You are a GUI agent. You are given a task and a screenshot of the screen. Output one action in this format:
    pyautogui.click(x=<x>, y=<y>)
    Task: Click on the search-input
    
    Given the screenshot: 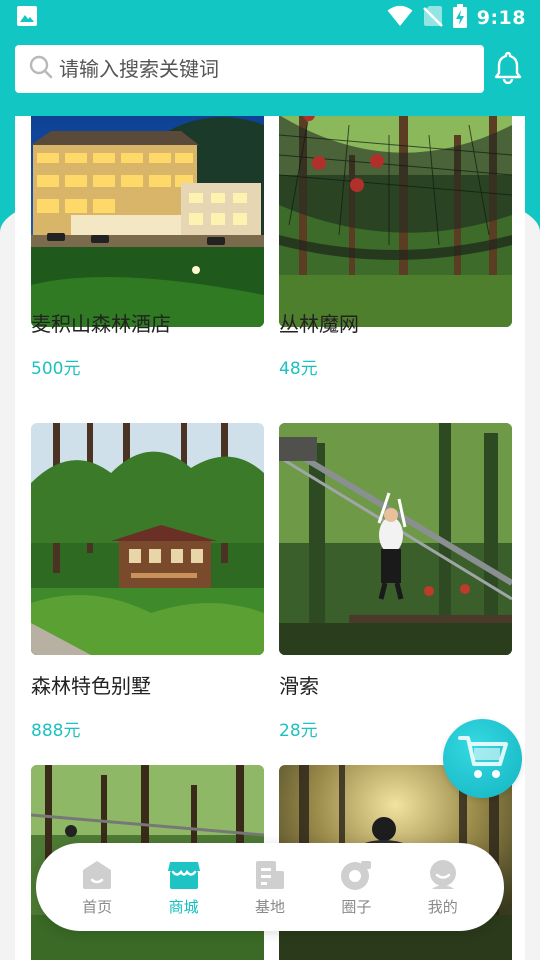 What is the action you would take?
    pyautogui.click(x=259, y=69)
    